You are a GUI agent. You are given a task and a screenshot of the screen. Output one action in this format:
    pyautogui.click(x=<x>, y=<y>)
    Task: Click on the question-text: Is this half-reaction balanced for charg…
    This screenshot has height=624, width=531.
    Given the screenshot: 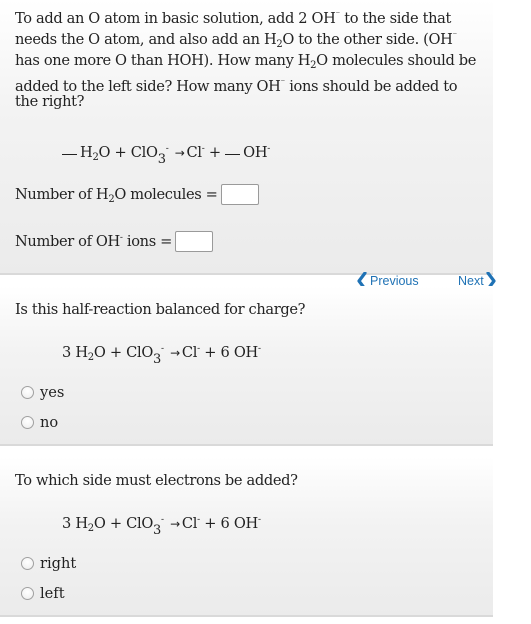 What is the action you would take?
    pyautogui.click(x=160, y=309)
    